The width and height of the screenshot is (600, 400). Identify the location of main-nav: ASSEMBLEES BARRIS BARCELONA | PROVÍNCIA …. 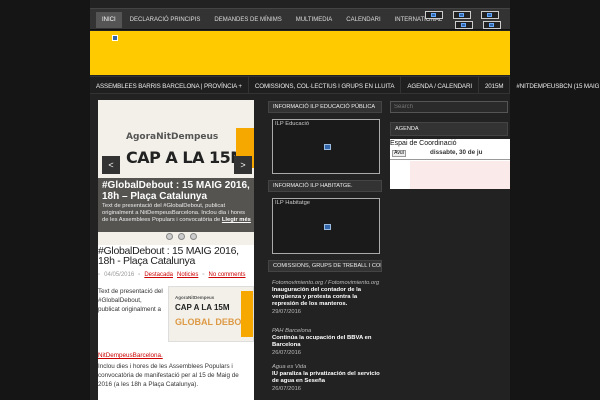
(345, 85).